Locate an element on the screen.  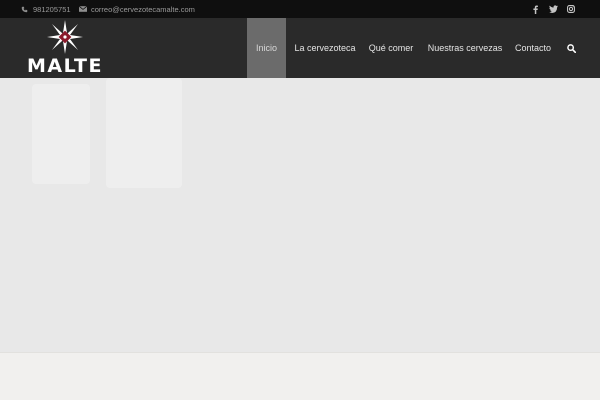
logo-emblem-icon is located at coordinates (65, 37).